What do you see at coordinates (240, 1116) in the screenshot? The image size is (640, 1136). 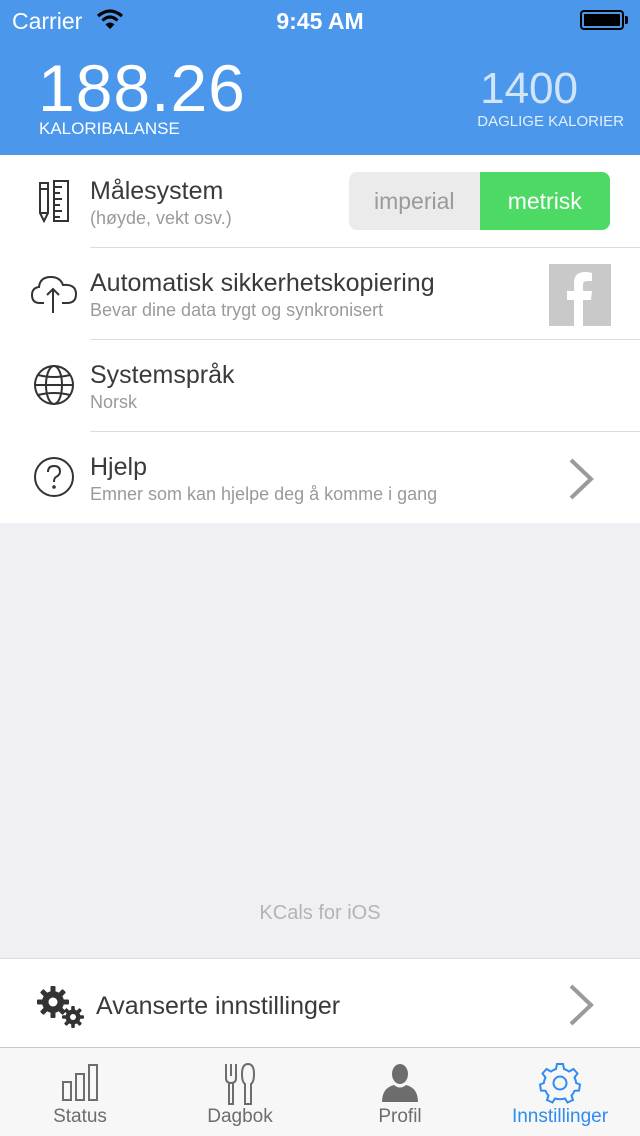 I see `tab-diary-label: Dagbok` at bounding box center [240, 1116].